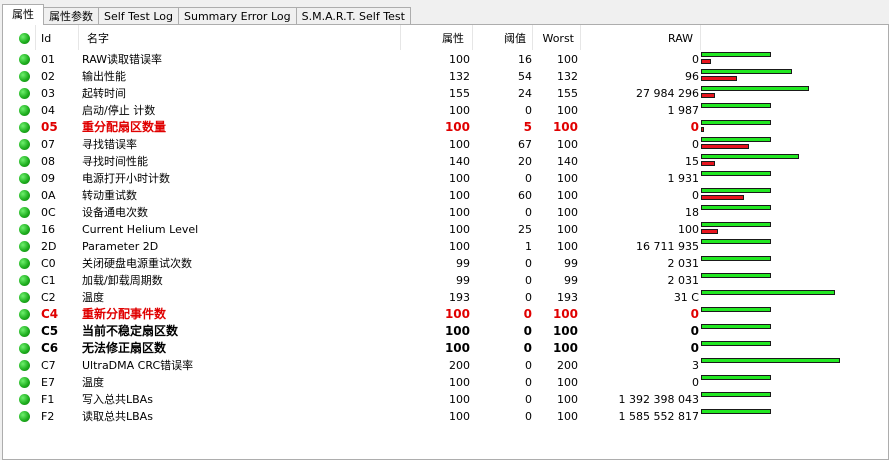 Image resolution: width=889 pixels, height=460 pixels. What do you see at coordinates (695, 365) in the screenshot?
I see `attribute-raw: 3` at bounding box center [695, 365].